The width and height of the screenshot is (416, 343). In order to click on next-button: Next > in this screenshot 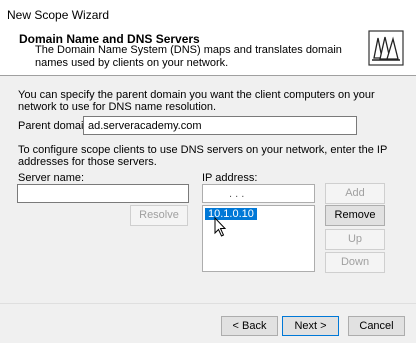, I will do `click(310, 326)`.